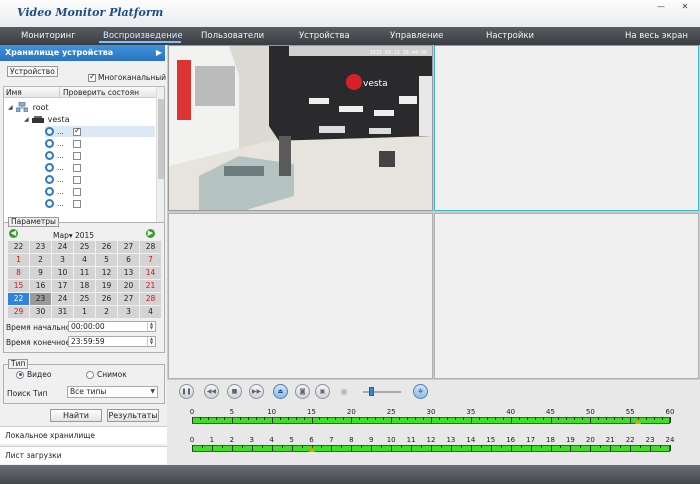  What do you see at coordinates (150, 286) in the screenshot?
I see `calendar-day: 21` at bounding box center [150, 286].